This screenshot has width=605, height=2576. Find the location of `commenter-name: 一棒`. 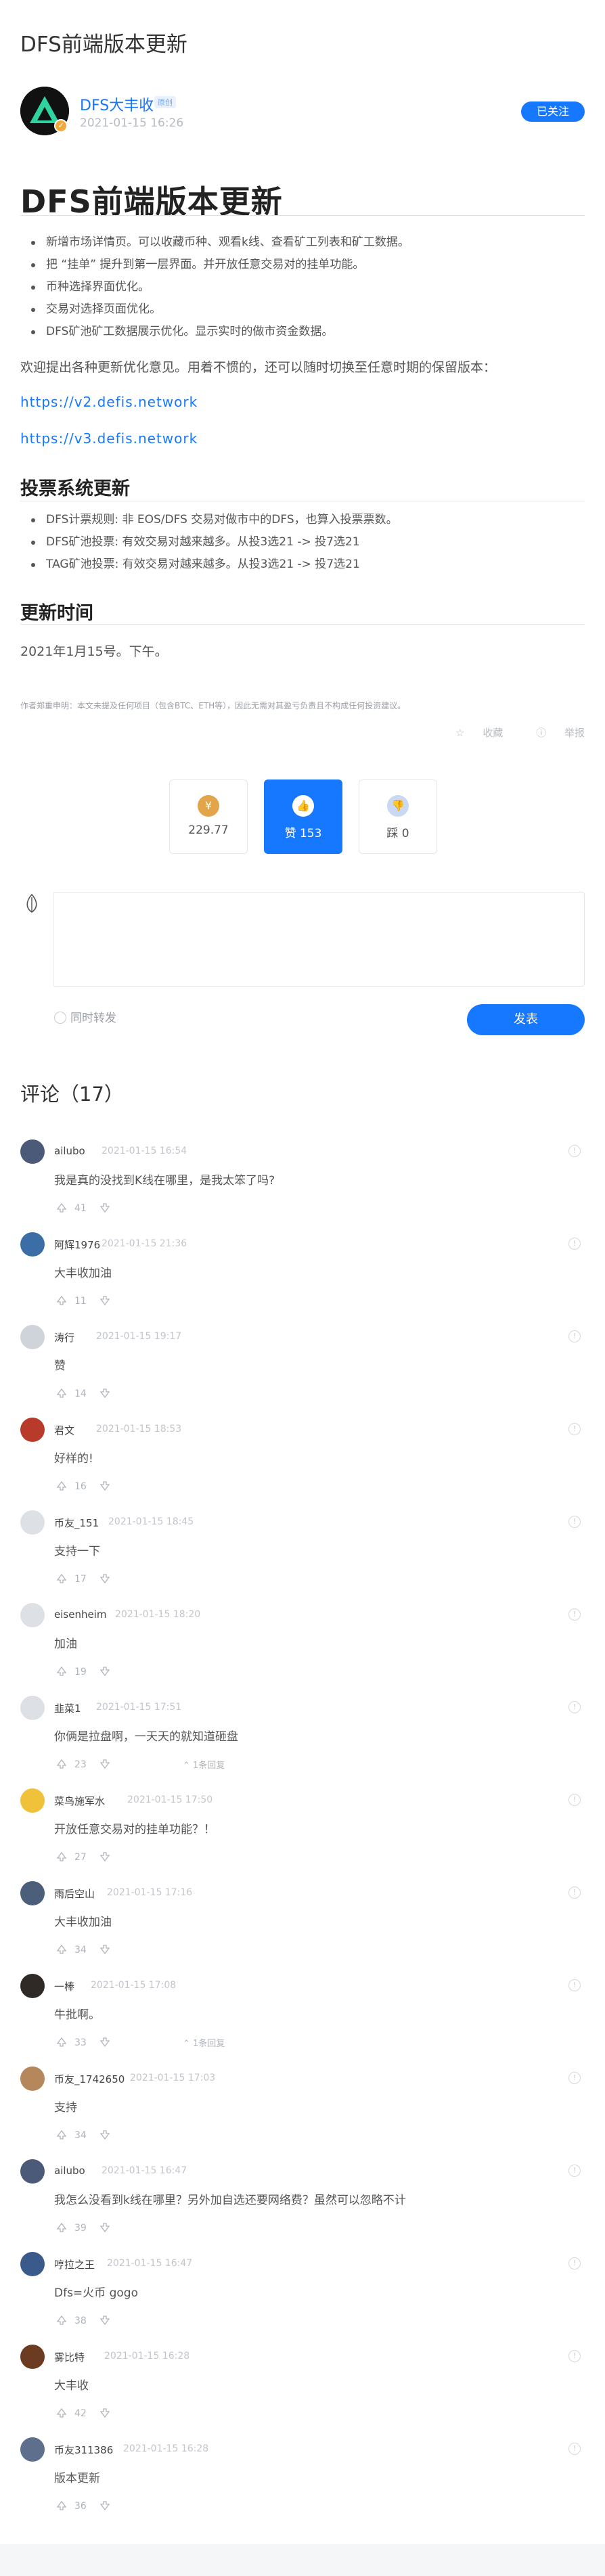

commenter-name: 一棒 is located at coordinates (64, 1986).